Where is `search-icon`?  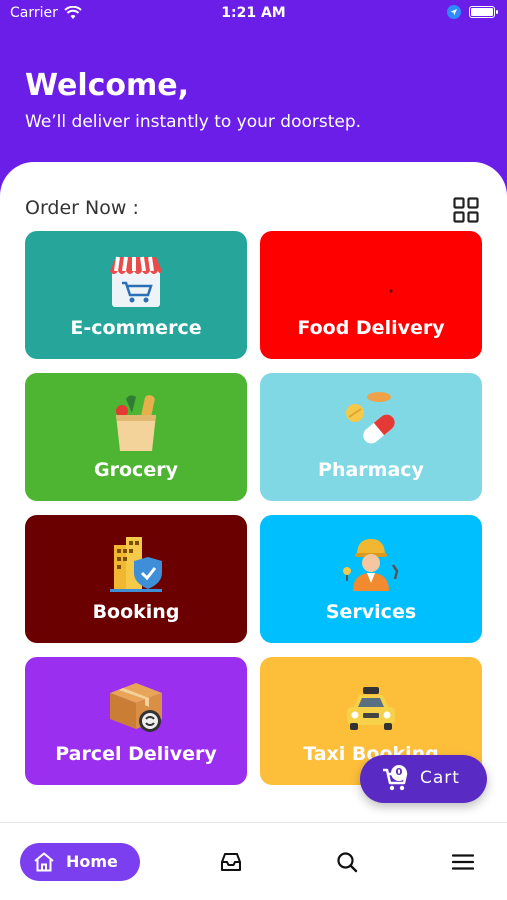
search-icon is located at coordinates (347, 862).